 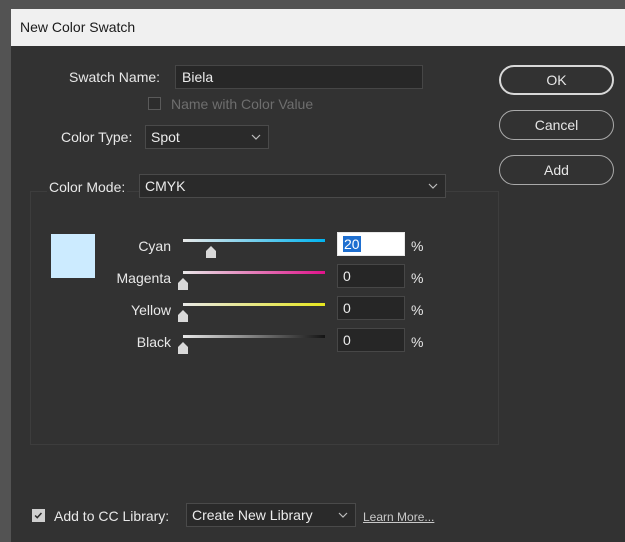 What do you see at coordinates (87, 187) in the screenshot?
I see `color-mode-label: Color Mode:` at bounding box center [87, 187].